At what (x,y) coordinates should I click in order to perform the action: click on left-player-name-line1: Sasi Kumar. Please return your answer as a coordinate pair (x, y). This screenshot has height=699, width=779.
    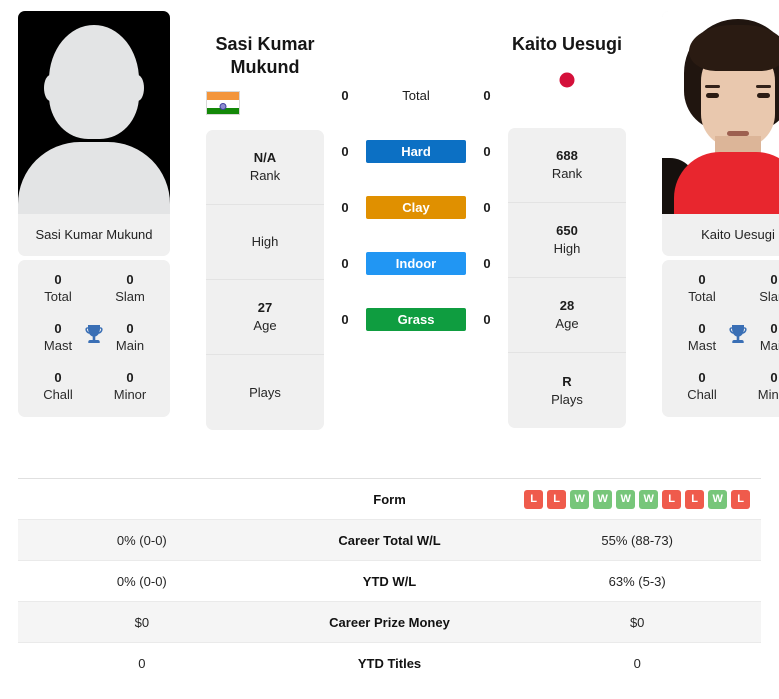
    Looking at the image, I should click on (265, 44).